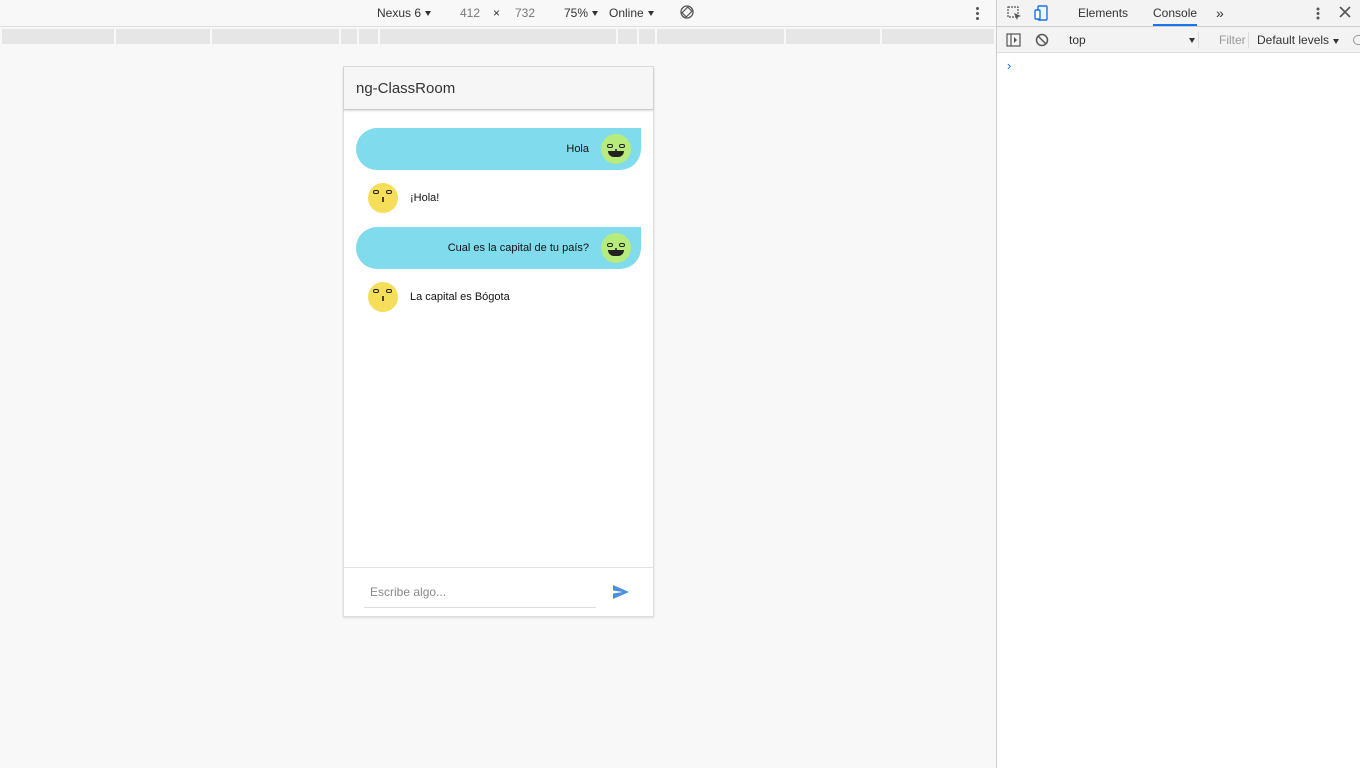  Describe the element at coordinates (1014, 15) in the screenshot. I see `inspect-element-icon` at that location.